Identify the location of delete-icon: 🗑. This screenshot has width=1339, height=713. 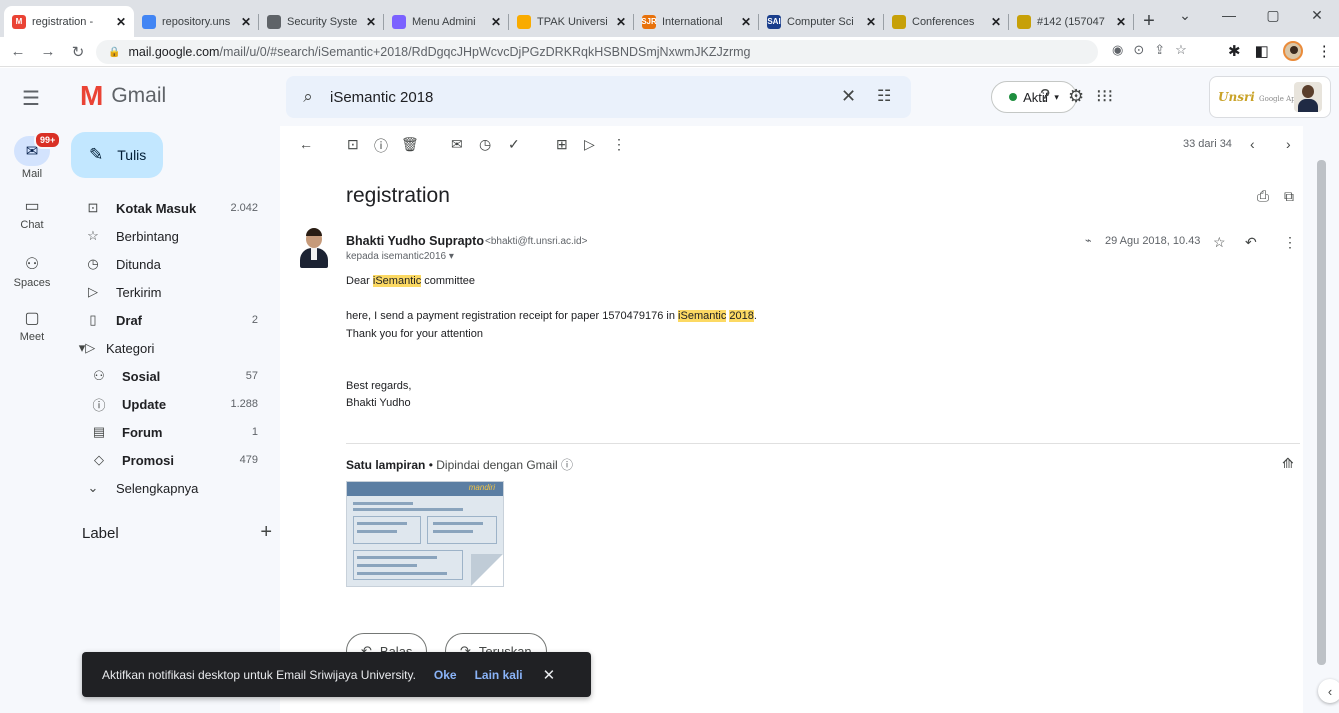
(410, 144).